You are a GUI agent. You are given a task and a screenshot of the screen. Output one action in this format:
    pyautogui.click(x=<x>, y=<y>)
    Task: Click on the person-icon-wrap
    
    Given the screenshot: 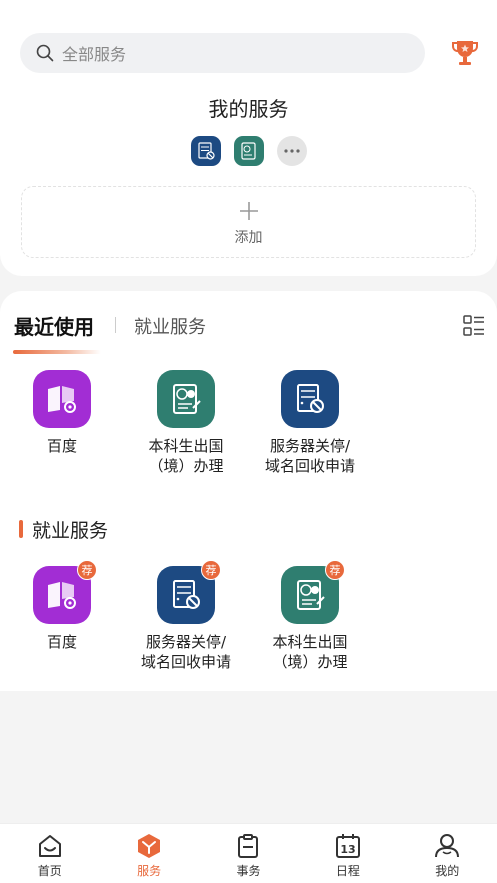 What is the action you would take?
    pyautogui.click(x=447, y=846)
    